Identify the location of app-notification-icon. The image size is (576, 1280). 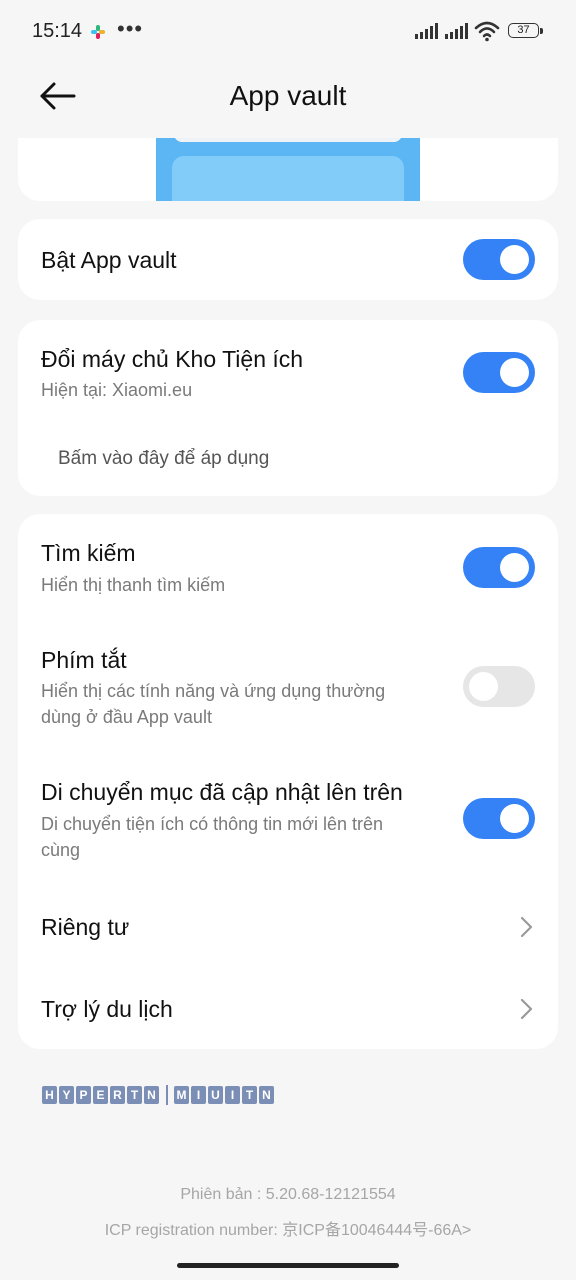
(98, 32).